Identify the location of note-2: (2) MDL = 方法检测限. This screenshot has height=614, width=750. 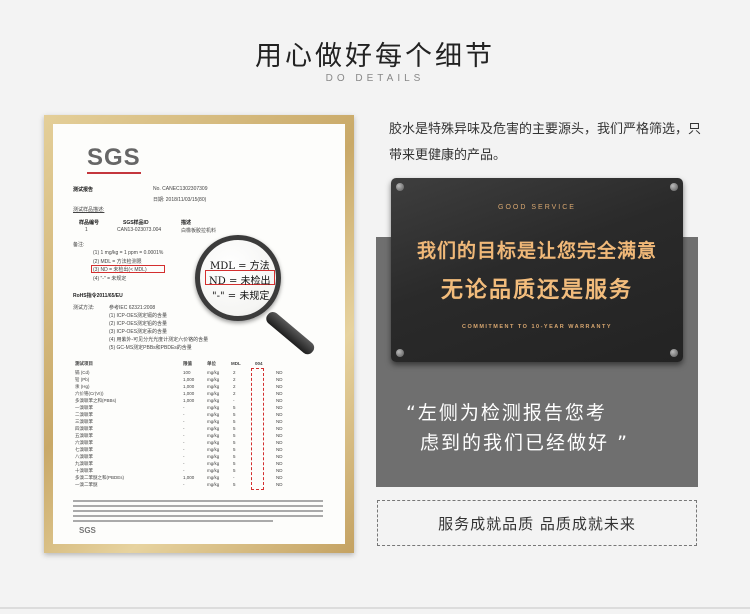
(117, 262).